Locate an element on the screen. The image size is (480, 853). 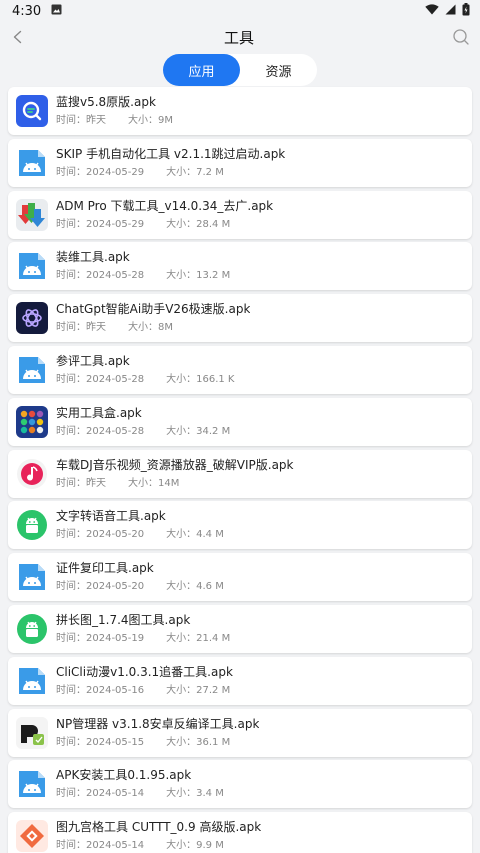
item-time: 时间：2024-05-15 is located at coordinates (100, 742).